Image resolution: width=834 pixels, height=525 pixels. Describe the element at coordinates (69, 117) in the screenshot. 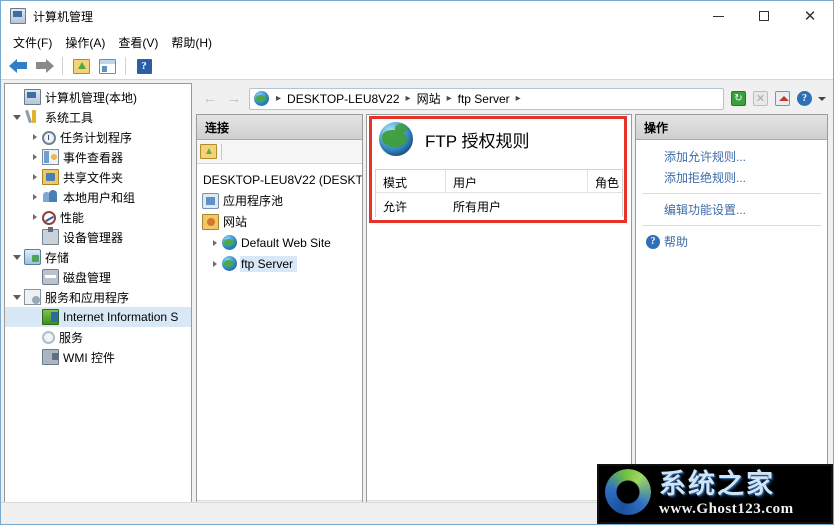

I see `tree-item-label: 系统工具` at that location.